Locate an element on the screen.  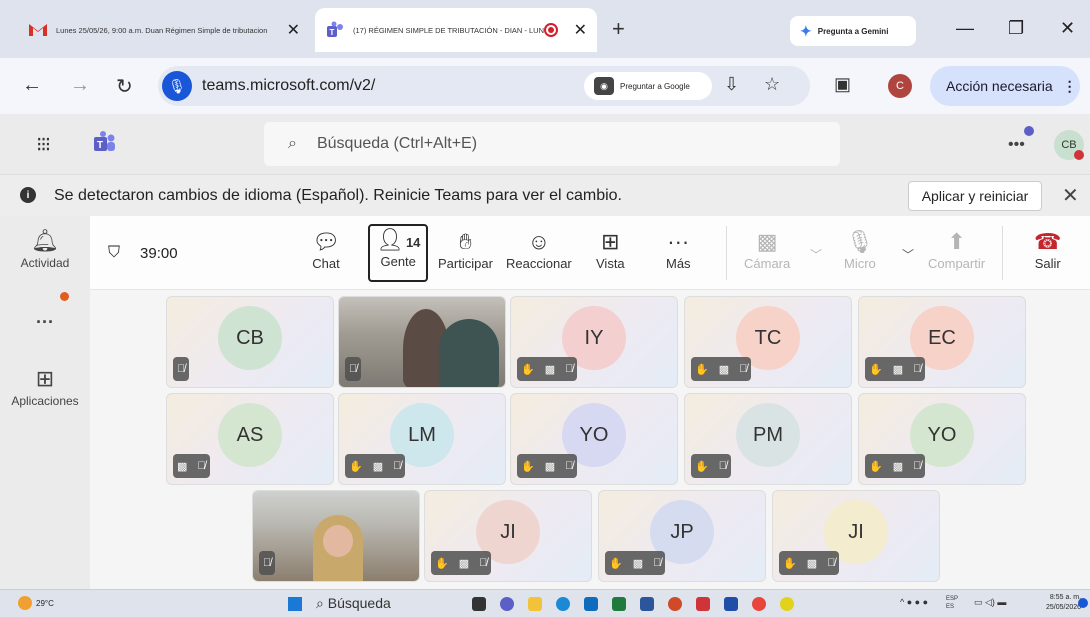
restore-icon: ❐ is located at coordinates (1016, 28).